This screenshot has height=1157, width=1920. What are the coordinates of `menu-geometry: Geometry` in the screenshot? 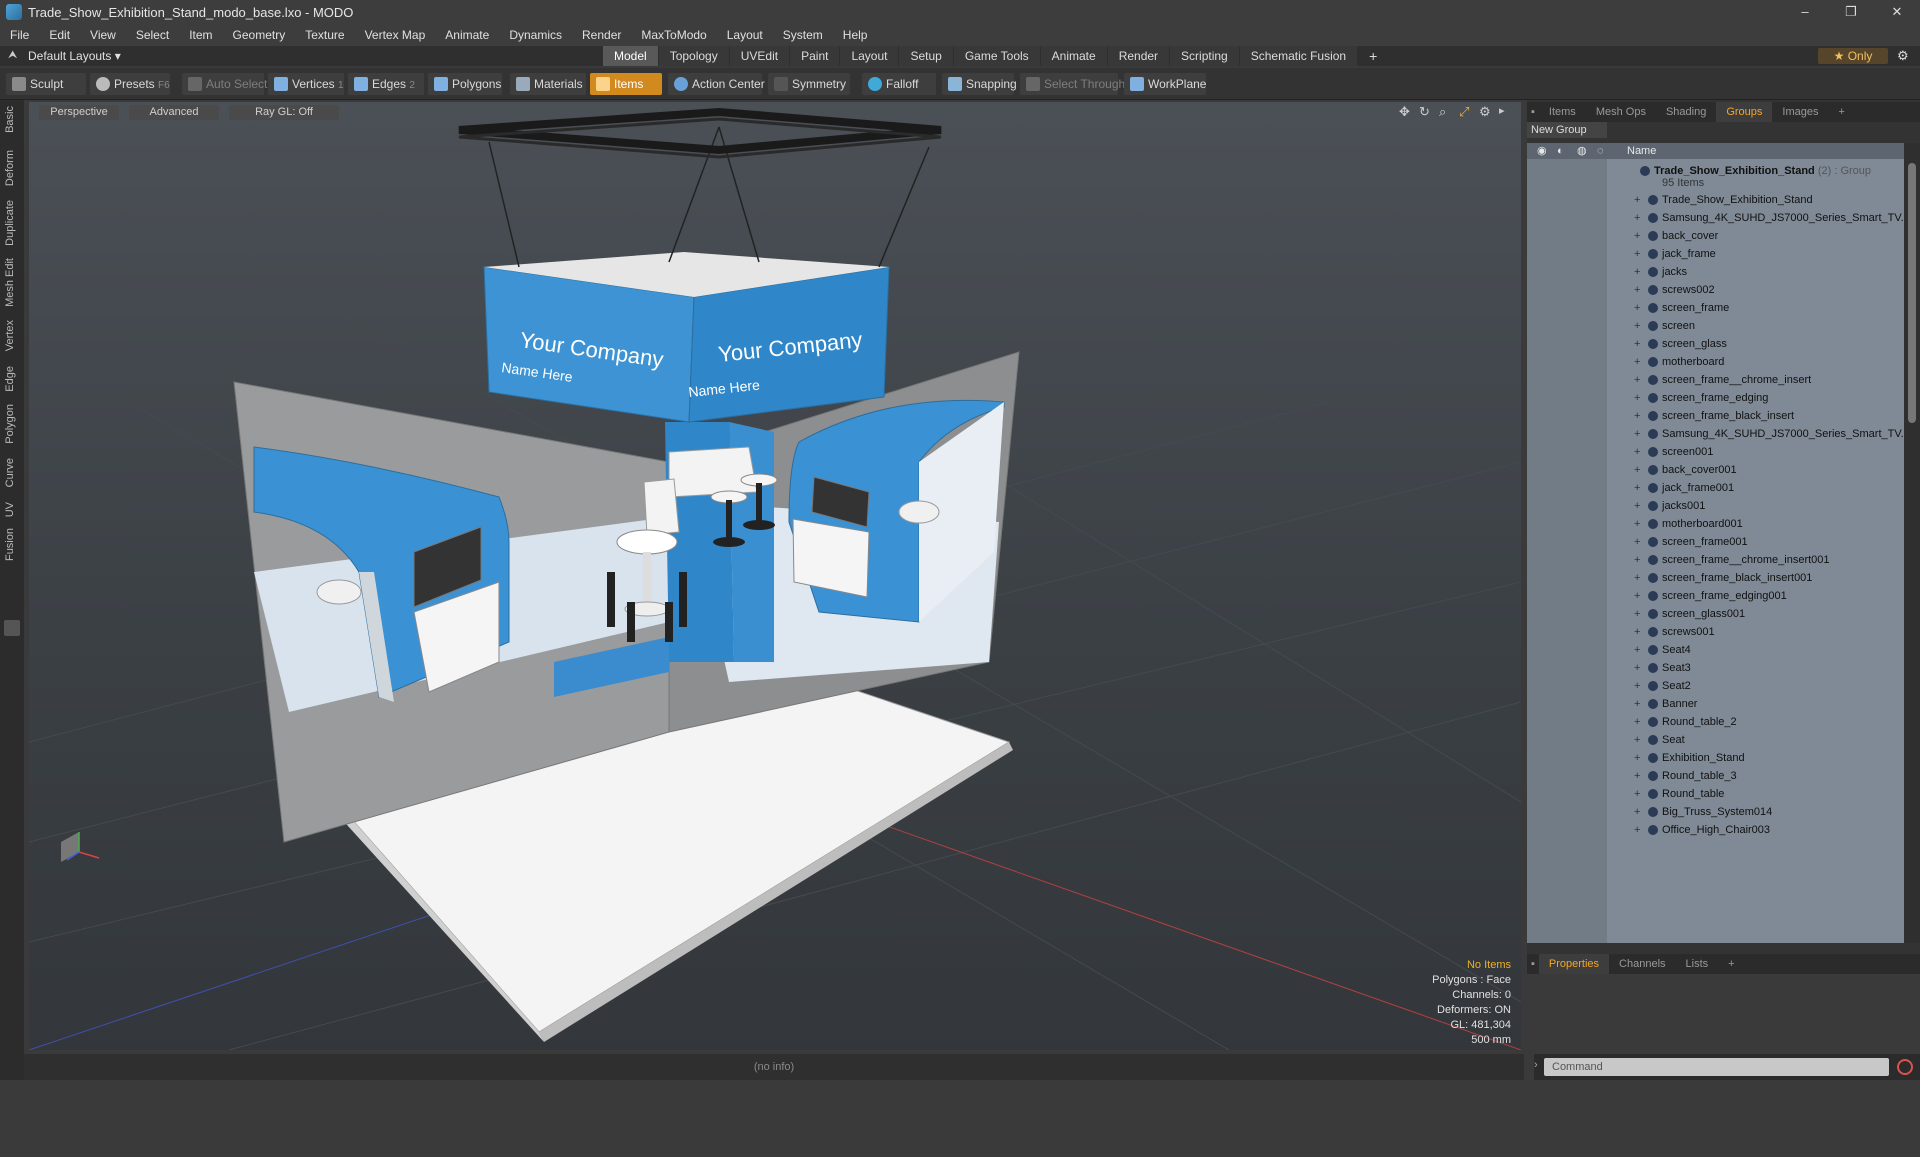 It's located at (259, 35).